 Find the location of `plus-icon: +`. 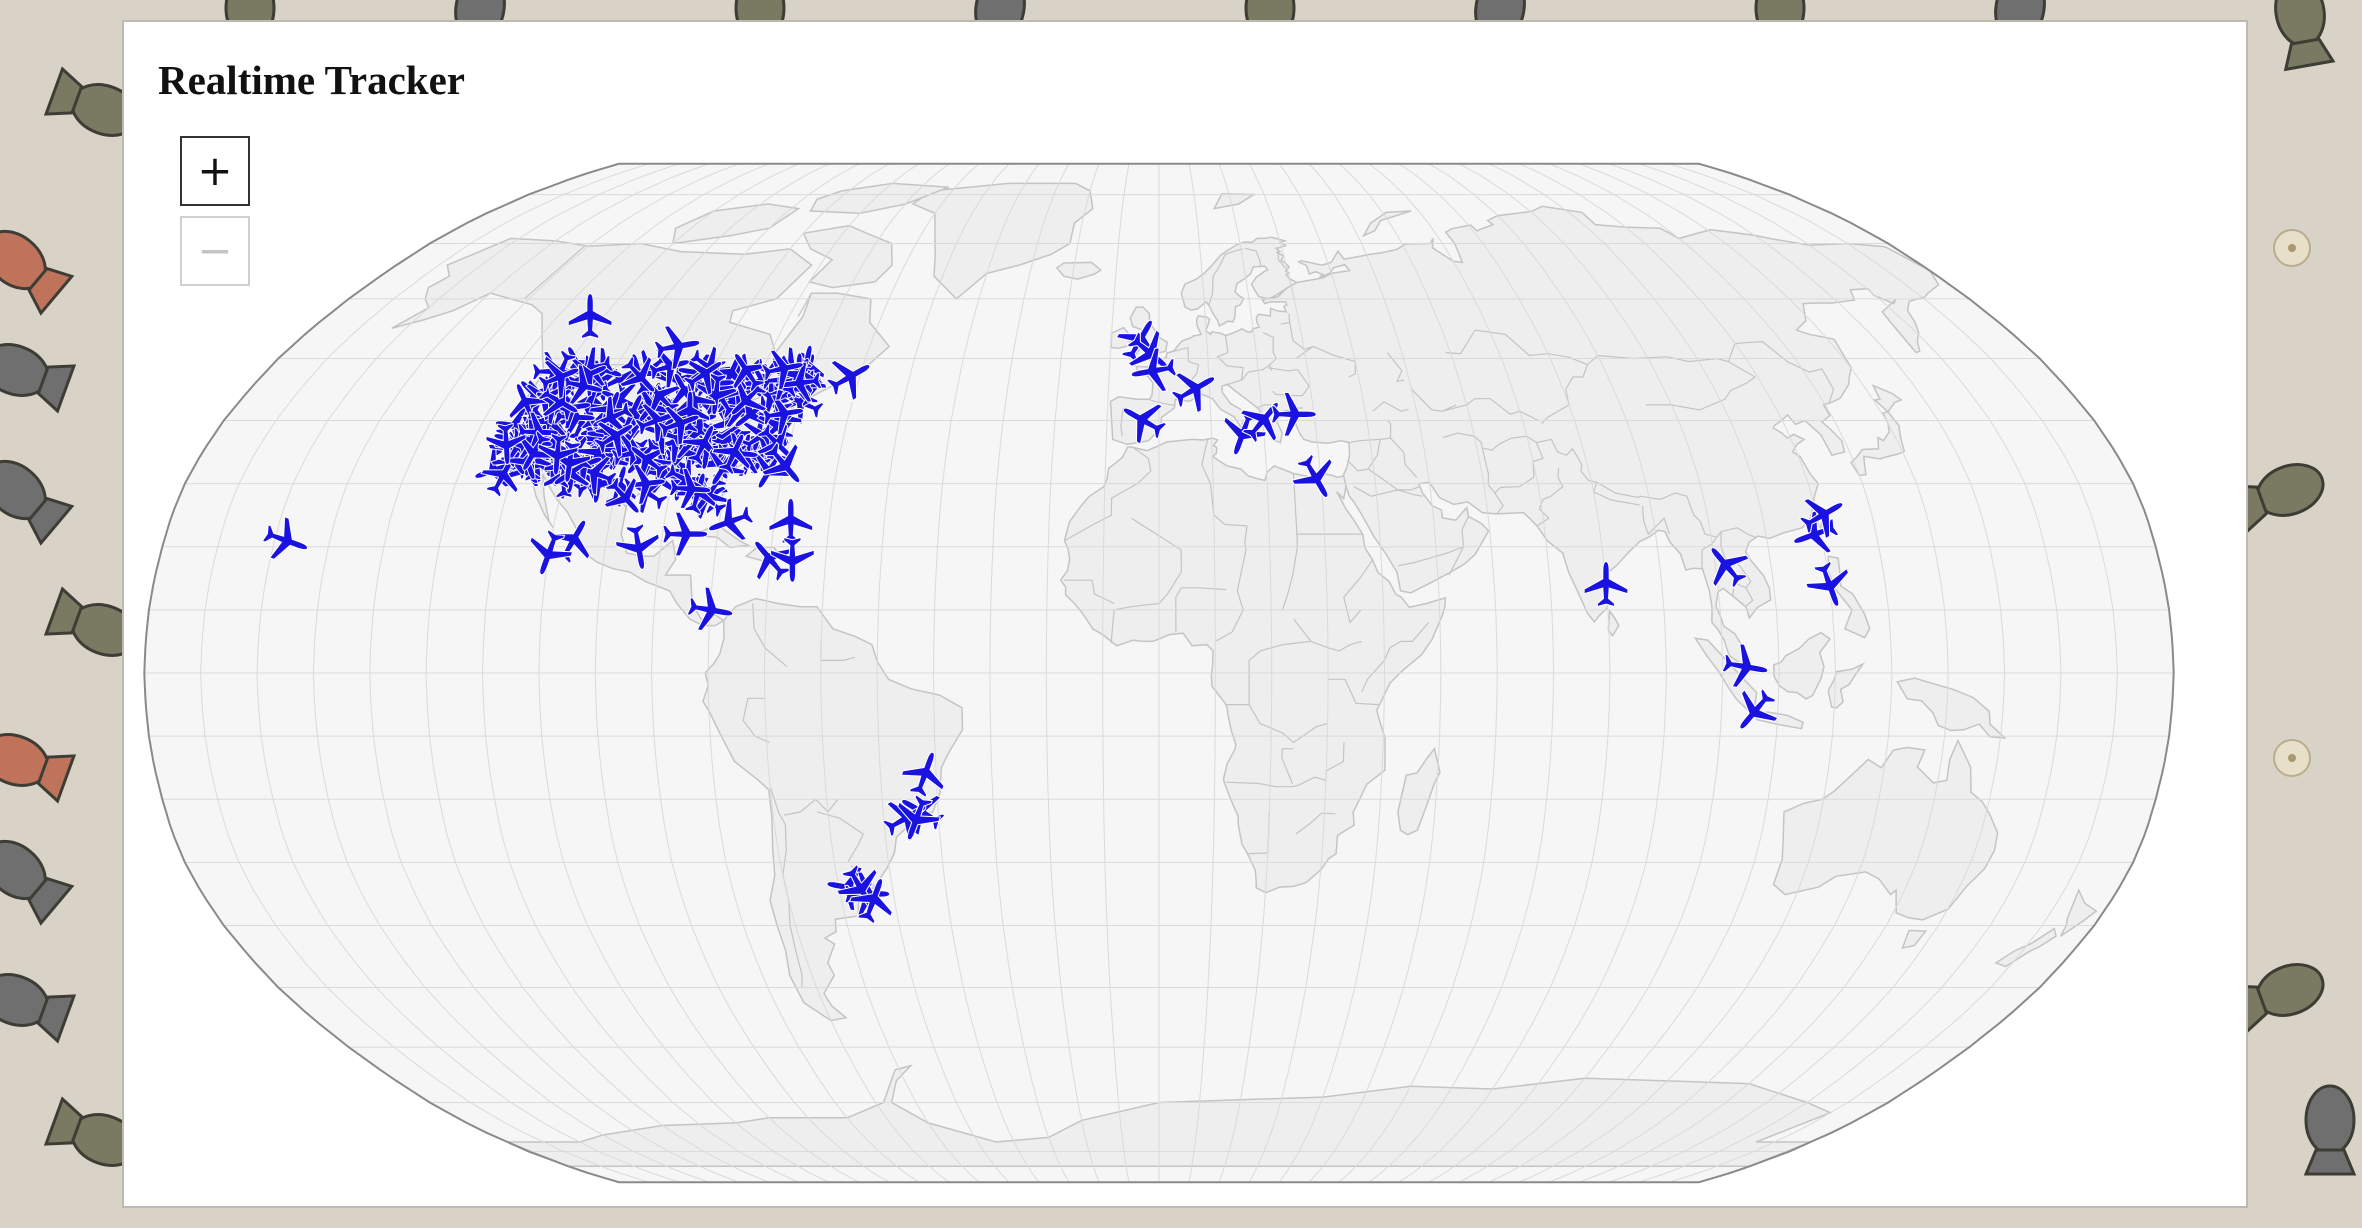

plus-icon: + is located at coordinates (215, 170).